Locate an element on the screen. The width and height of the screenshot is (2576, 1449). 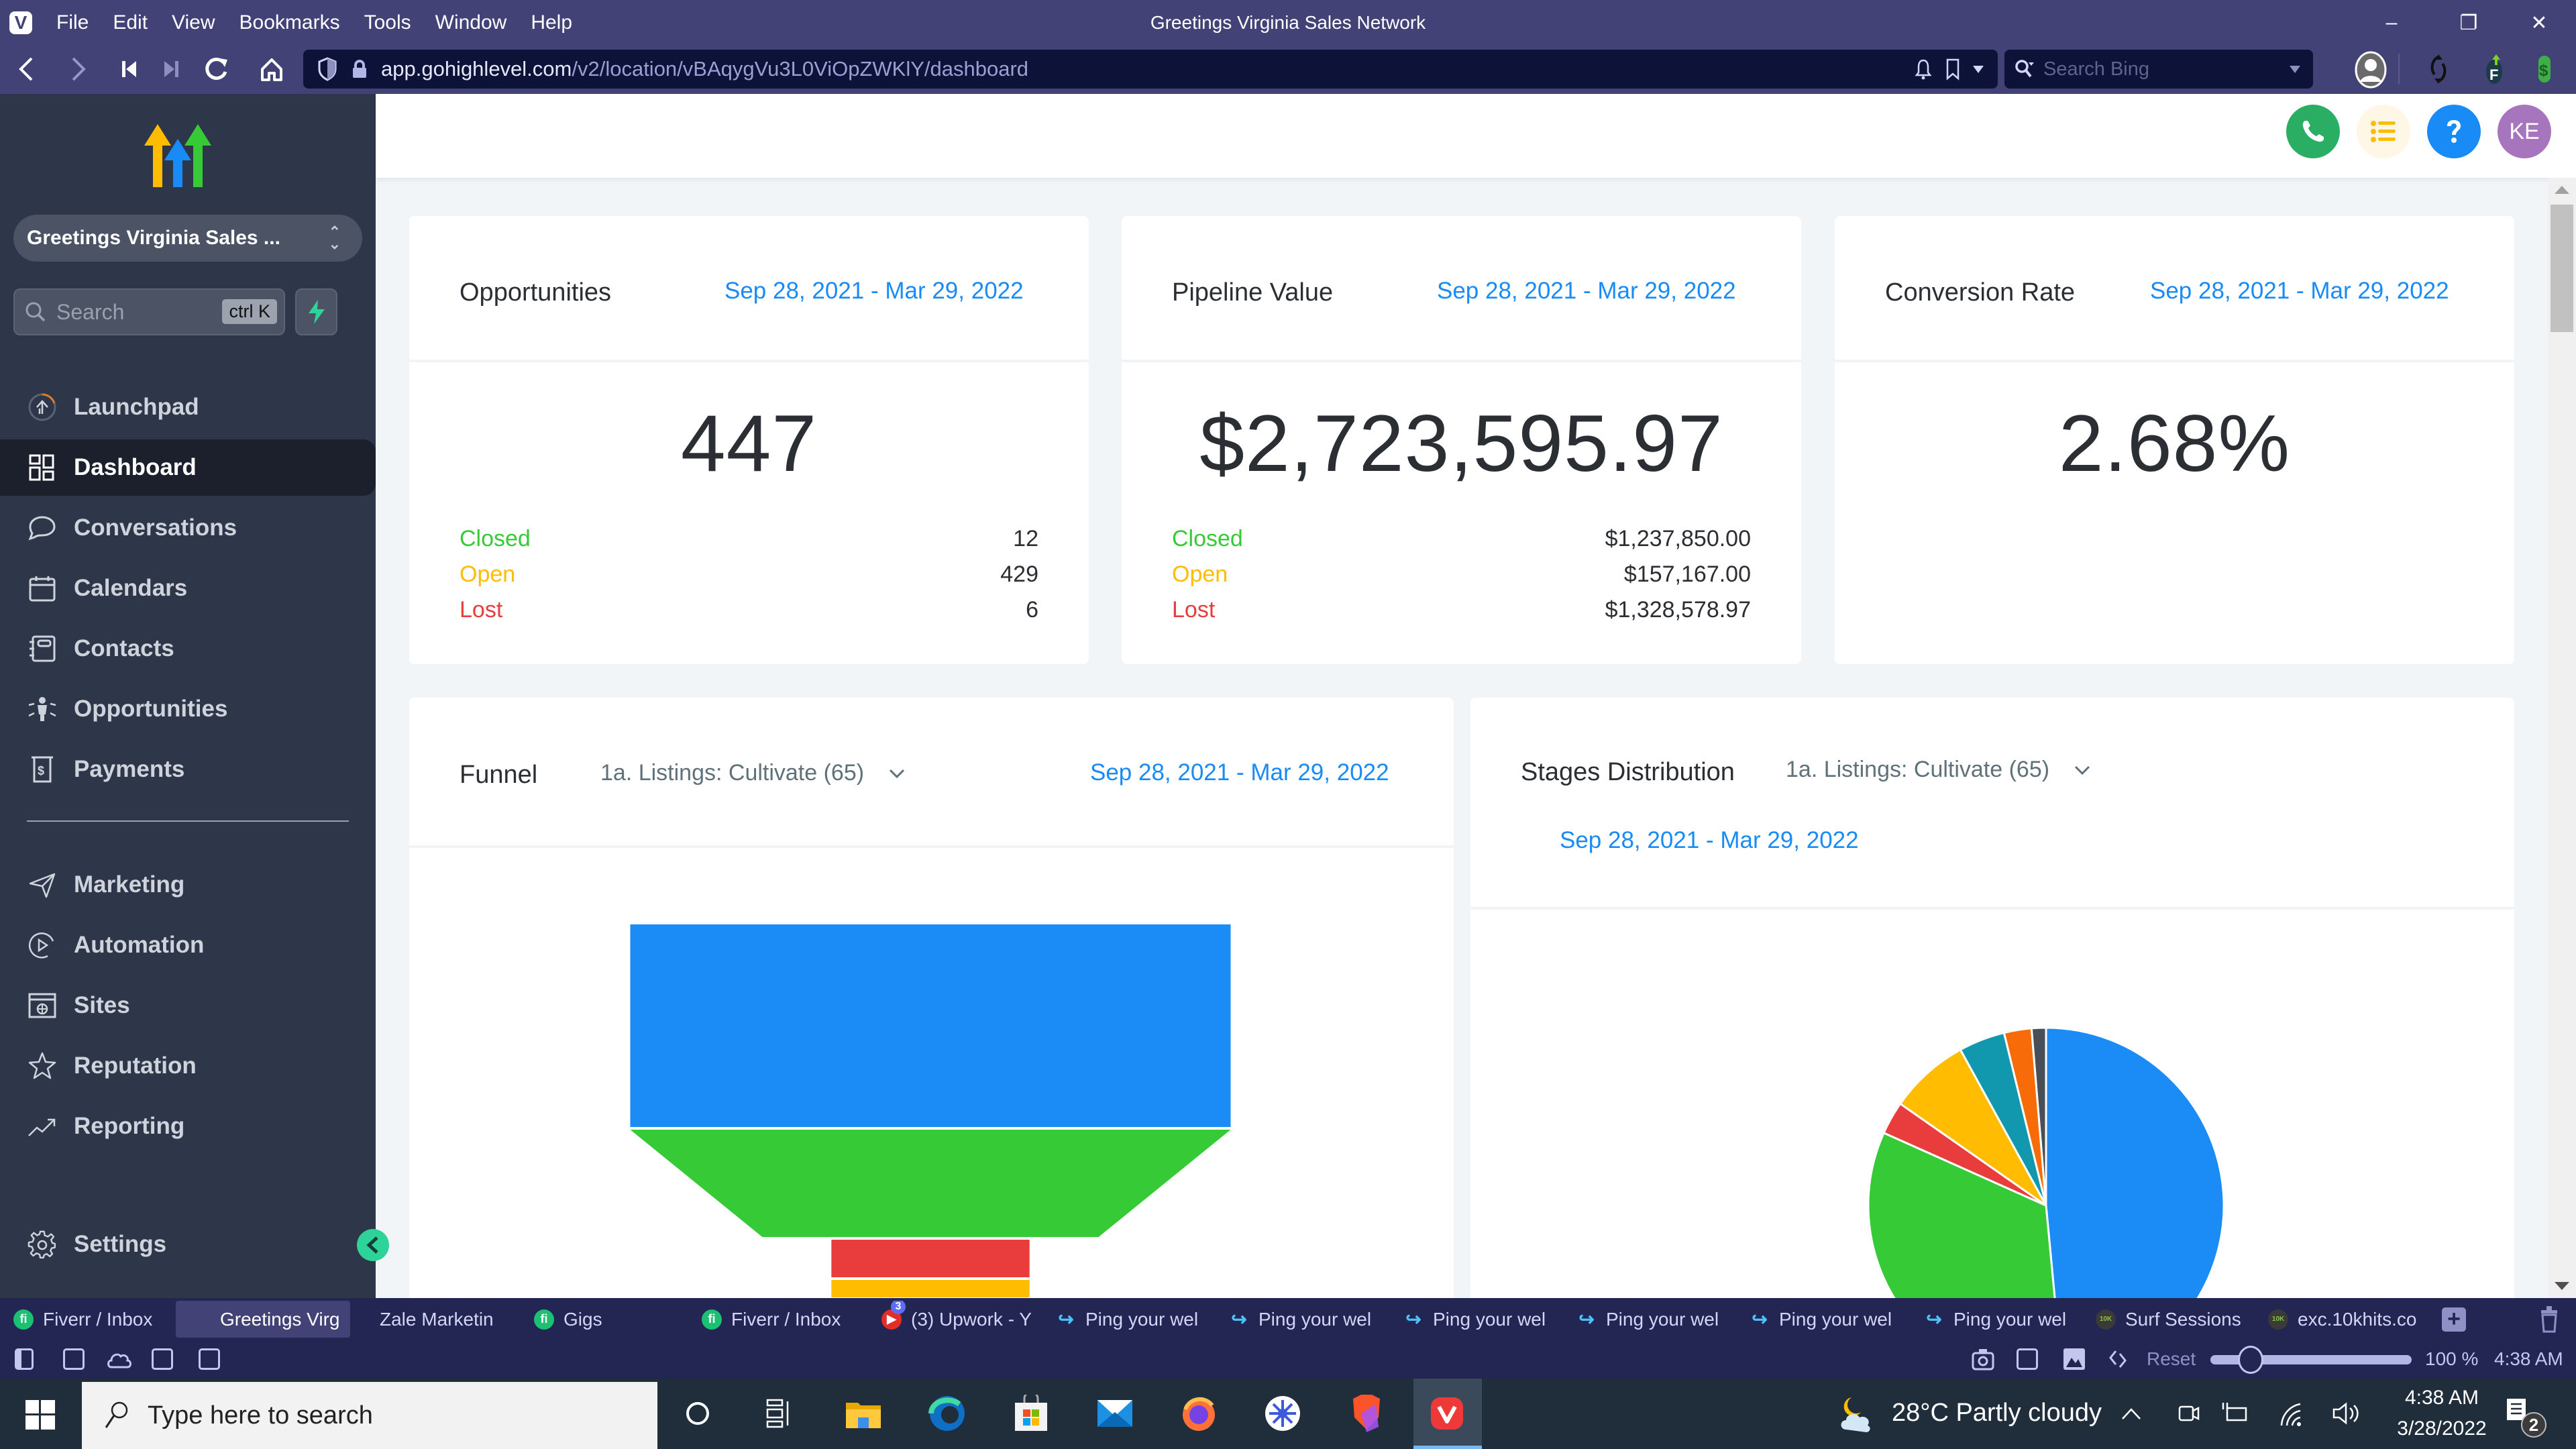
zoom-reset-button: Reset is located at coordinates (2171, 1359).